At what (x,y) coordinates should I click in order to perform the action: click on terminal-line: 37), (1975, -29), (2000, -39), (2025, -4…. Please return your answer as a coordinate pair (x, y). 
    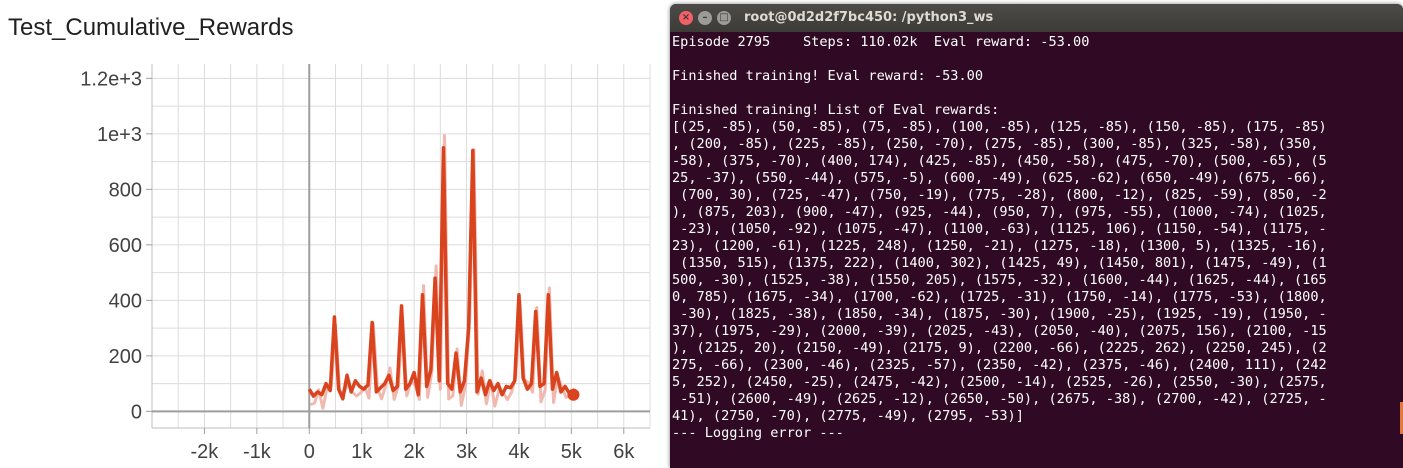
    Looking at the image, I should click on (999, 331).